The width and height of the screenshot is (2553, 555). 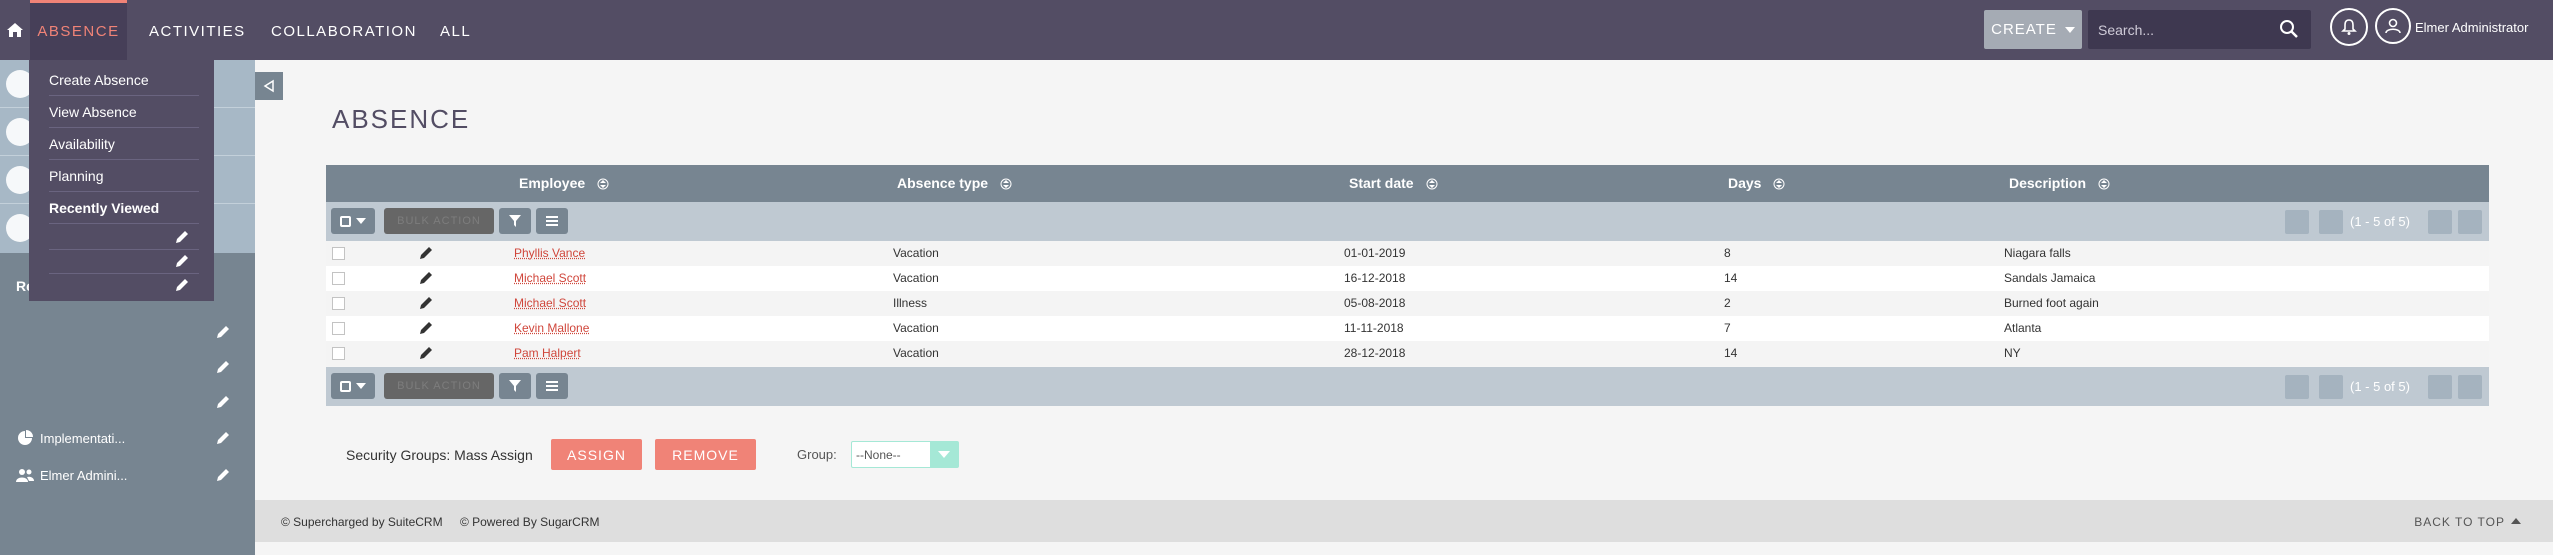 I want to click on column-header-description: Description, so click(x=2059, y=183).